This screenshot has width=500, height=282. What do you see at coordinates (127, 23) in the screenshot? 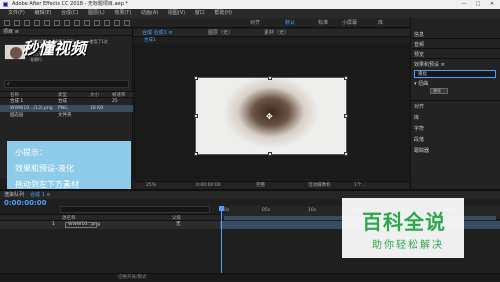
I see `eraser-tool-icon` at bounding box center [127, 23].